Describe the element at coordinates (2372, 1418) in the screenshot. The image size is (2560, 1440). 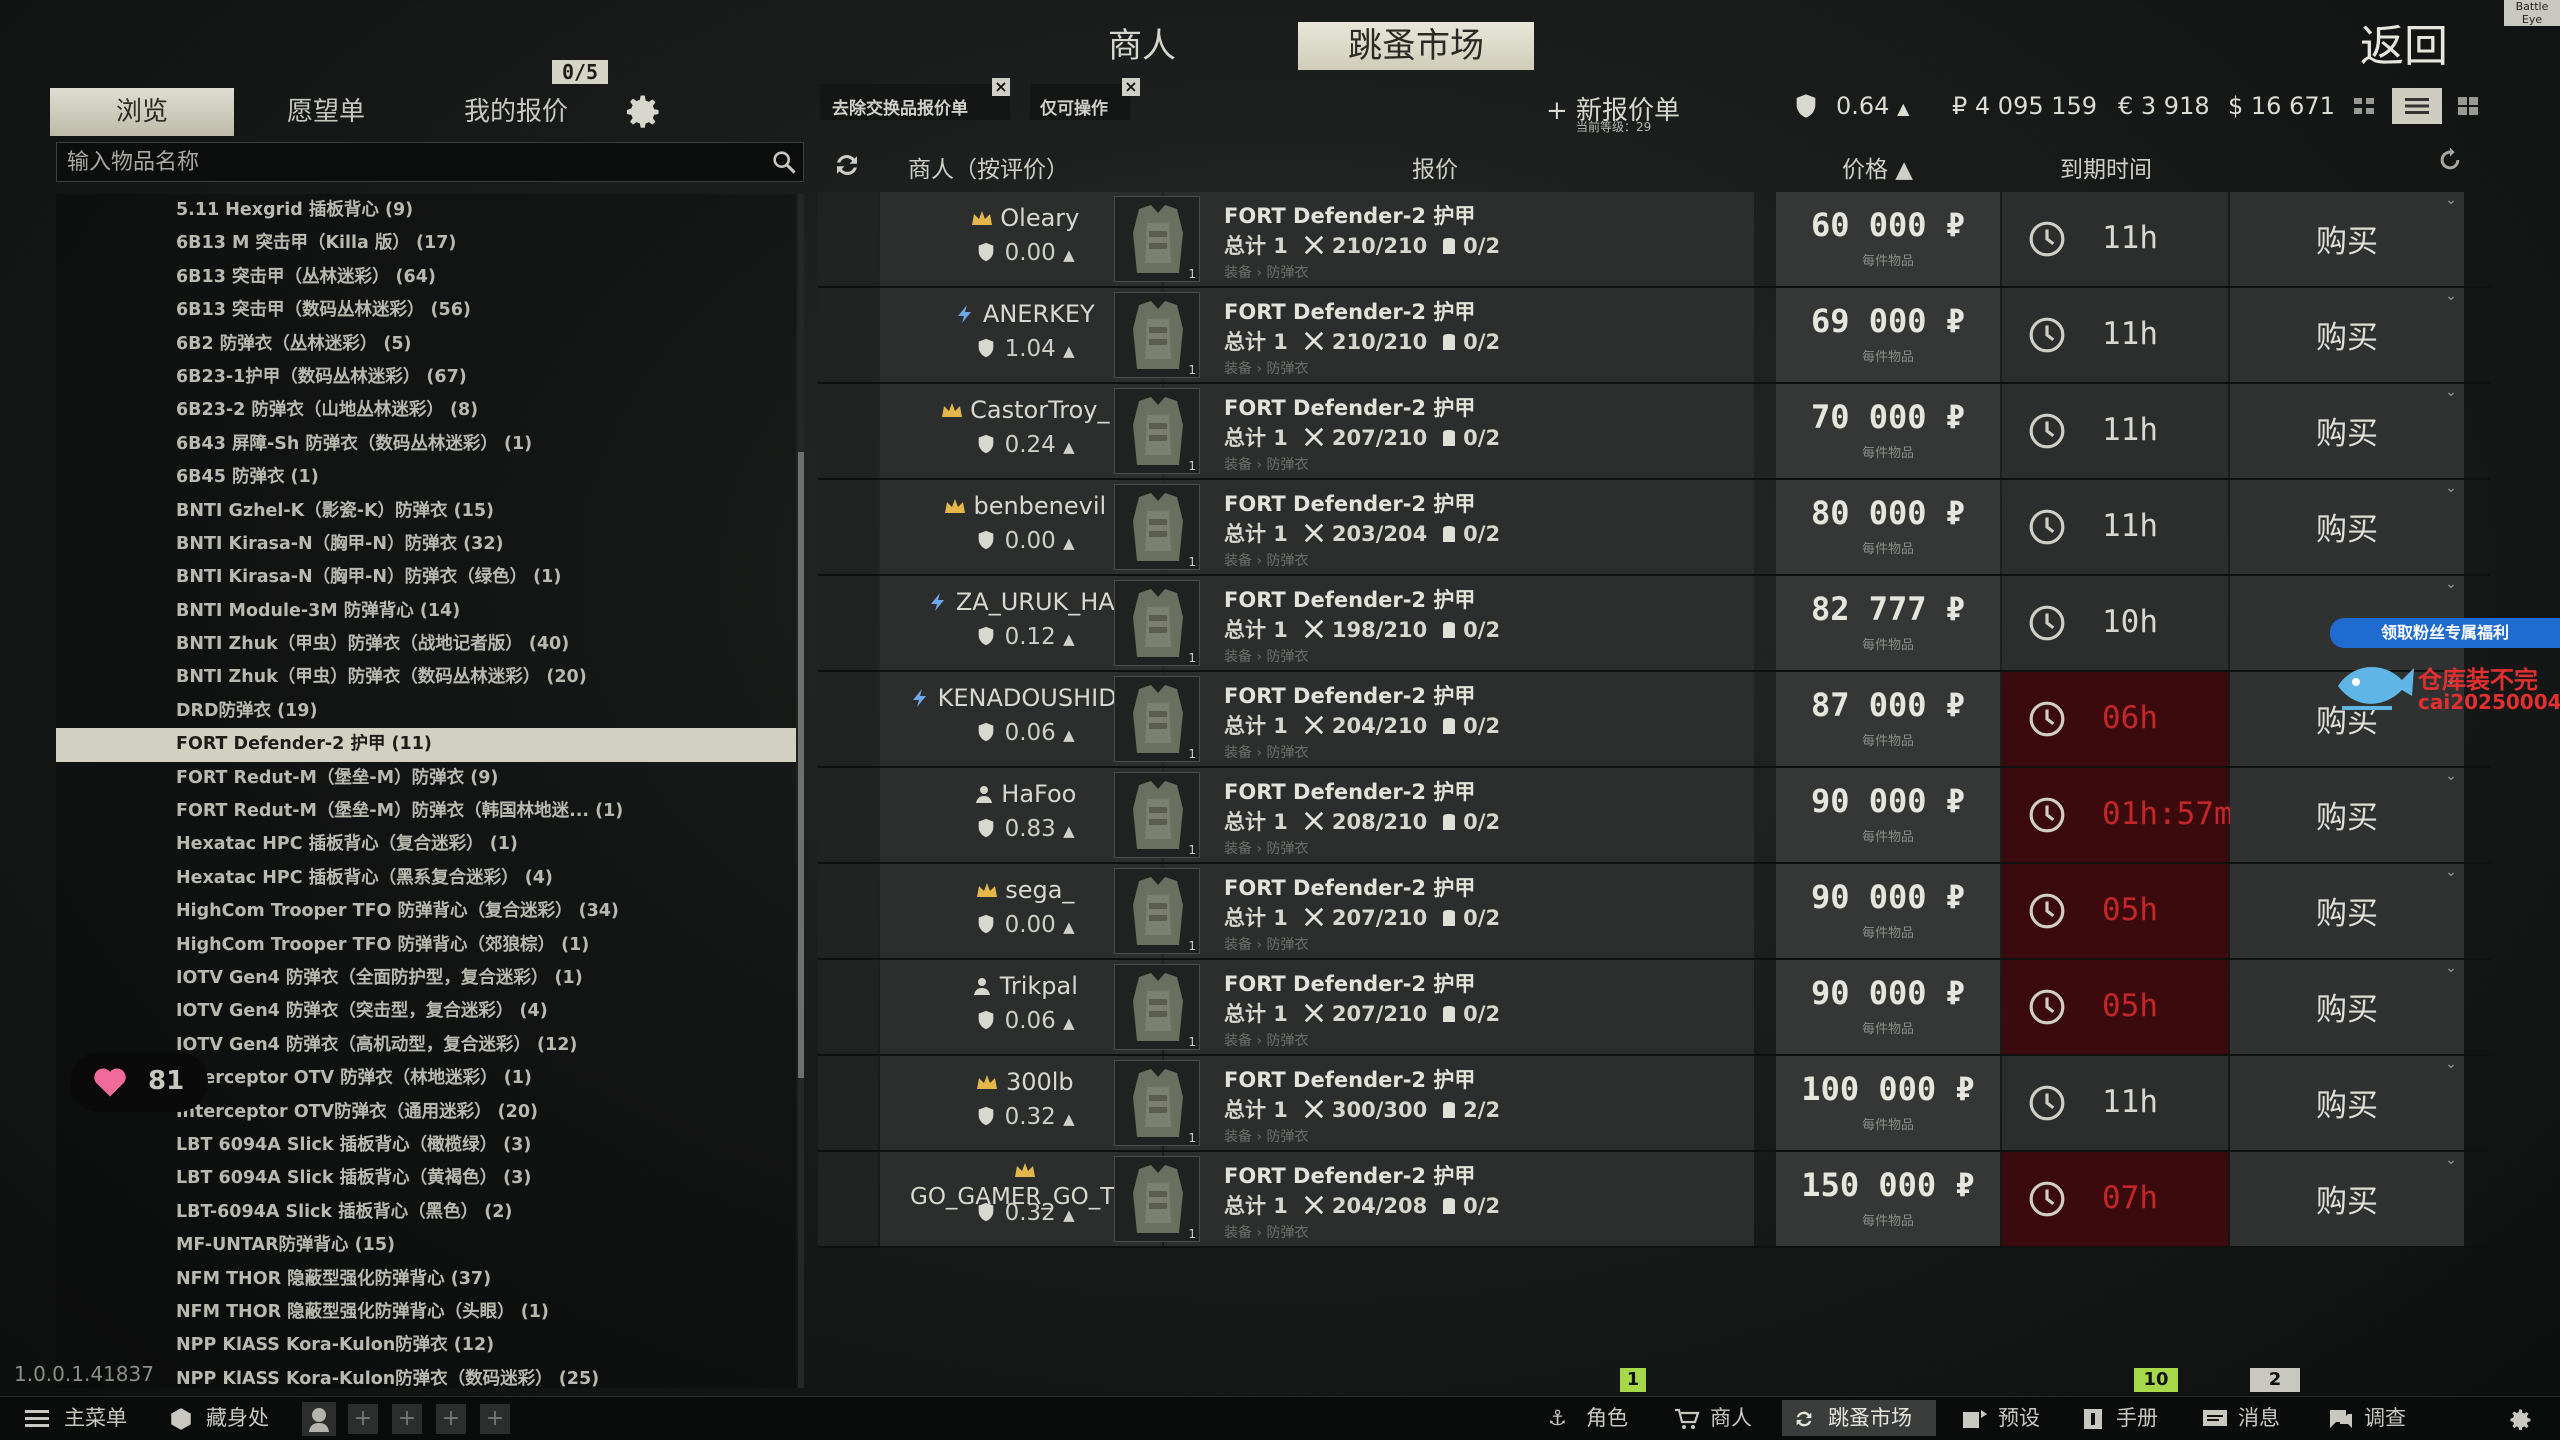
I see `survey-button: 调查` at that location.